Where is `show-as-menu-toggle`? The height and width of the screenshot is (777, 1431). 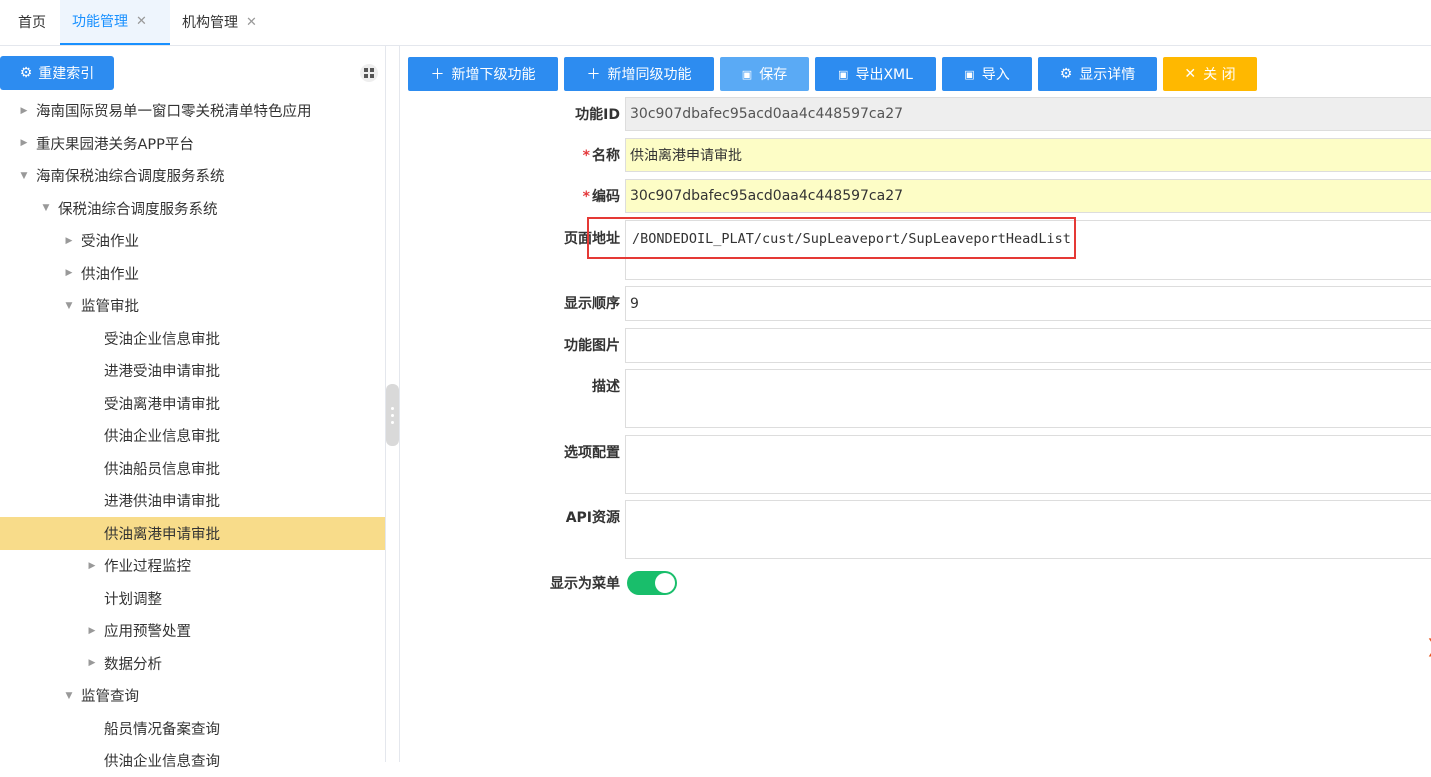
show-as-menu-toggle is located at coordinates (652, 583).